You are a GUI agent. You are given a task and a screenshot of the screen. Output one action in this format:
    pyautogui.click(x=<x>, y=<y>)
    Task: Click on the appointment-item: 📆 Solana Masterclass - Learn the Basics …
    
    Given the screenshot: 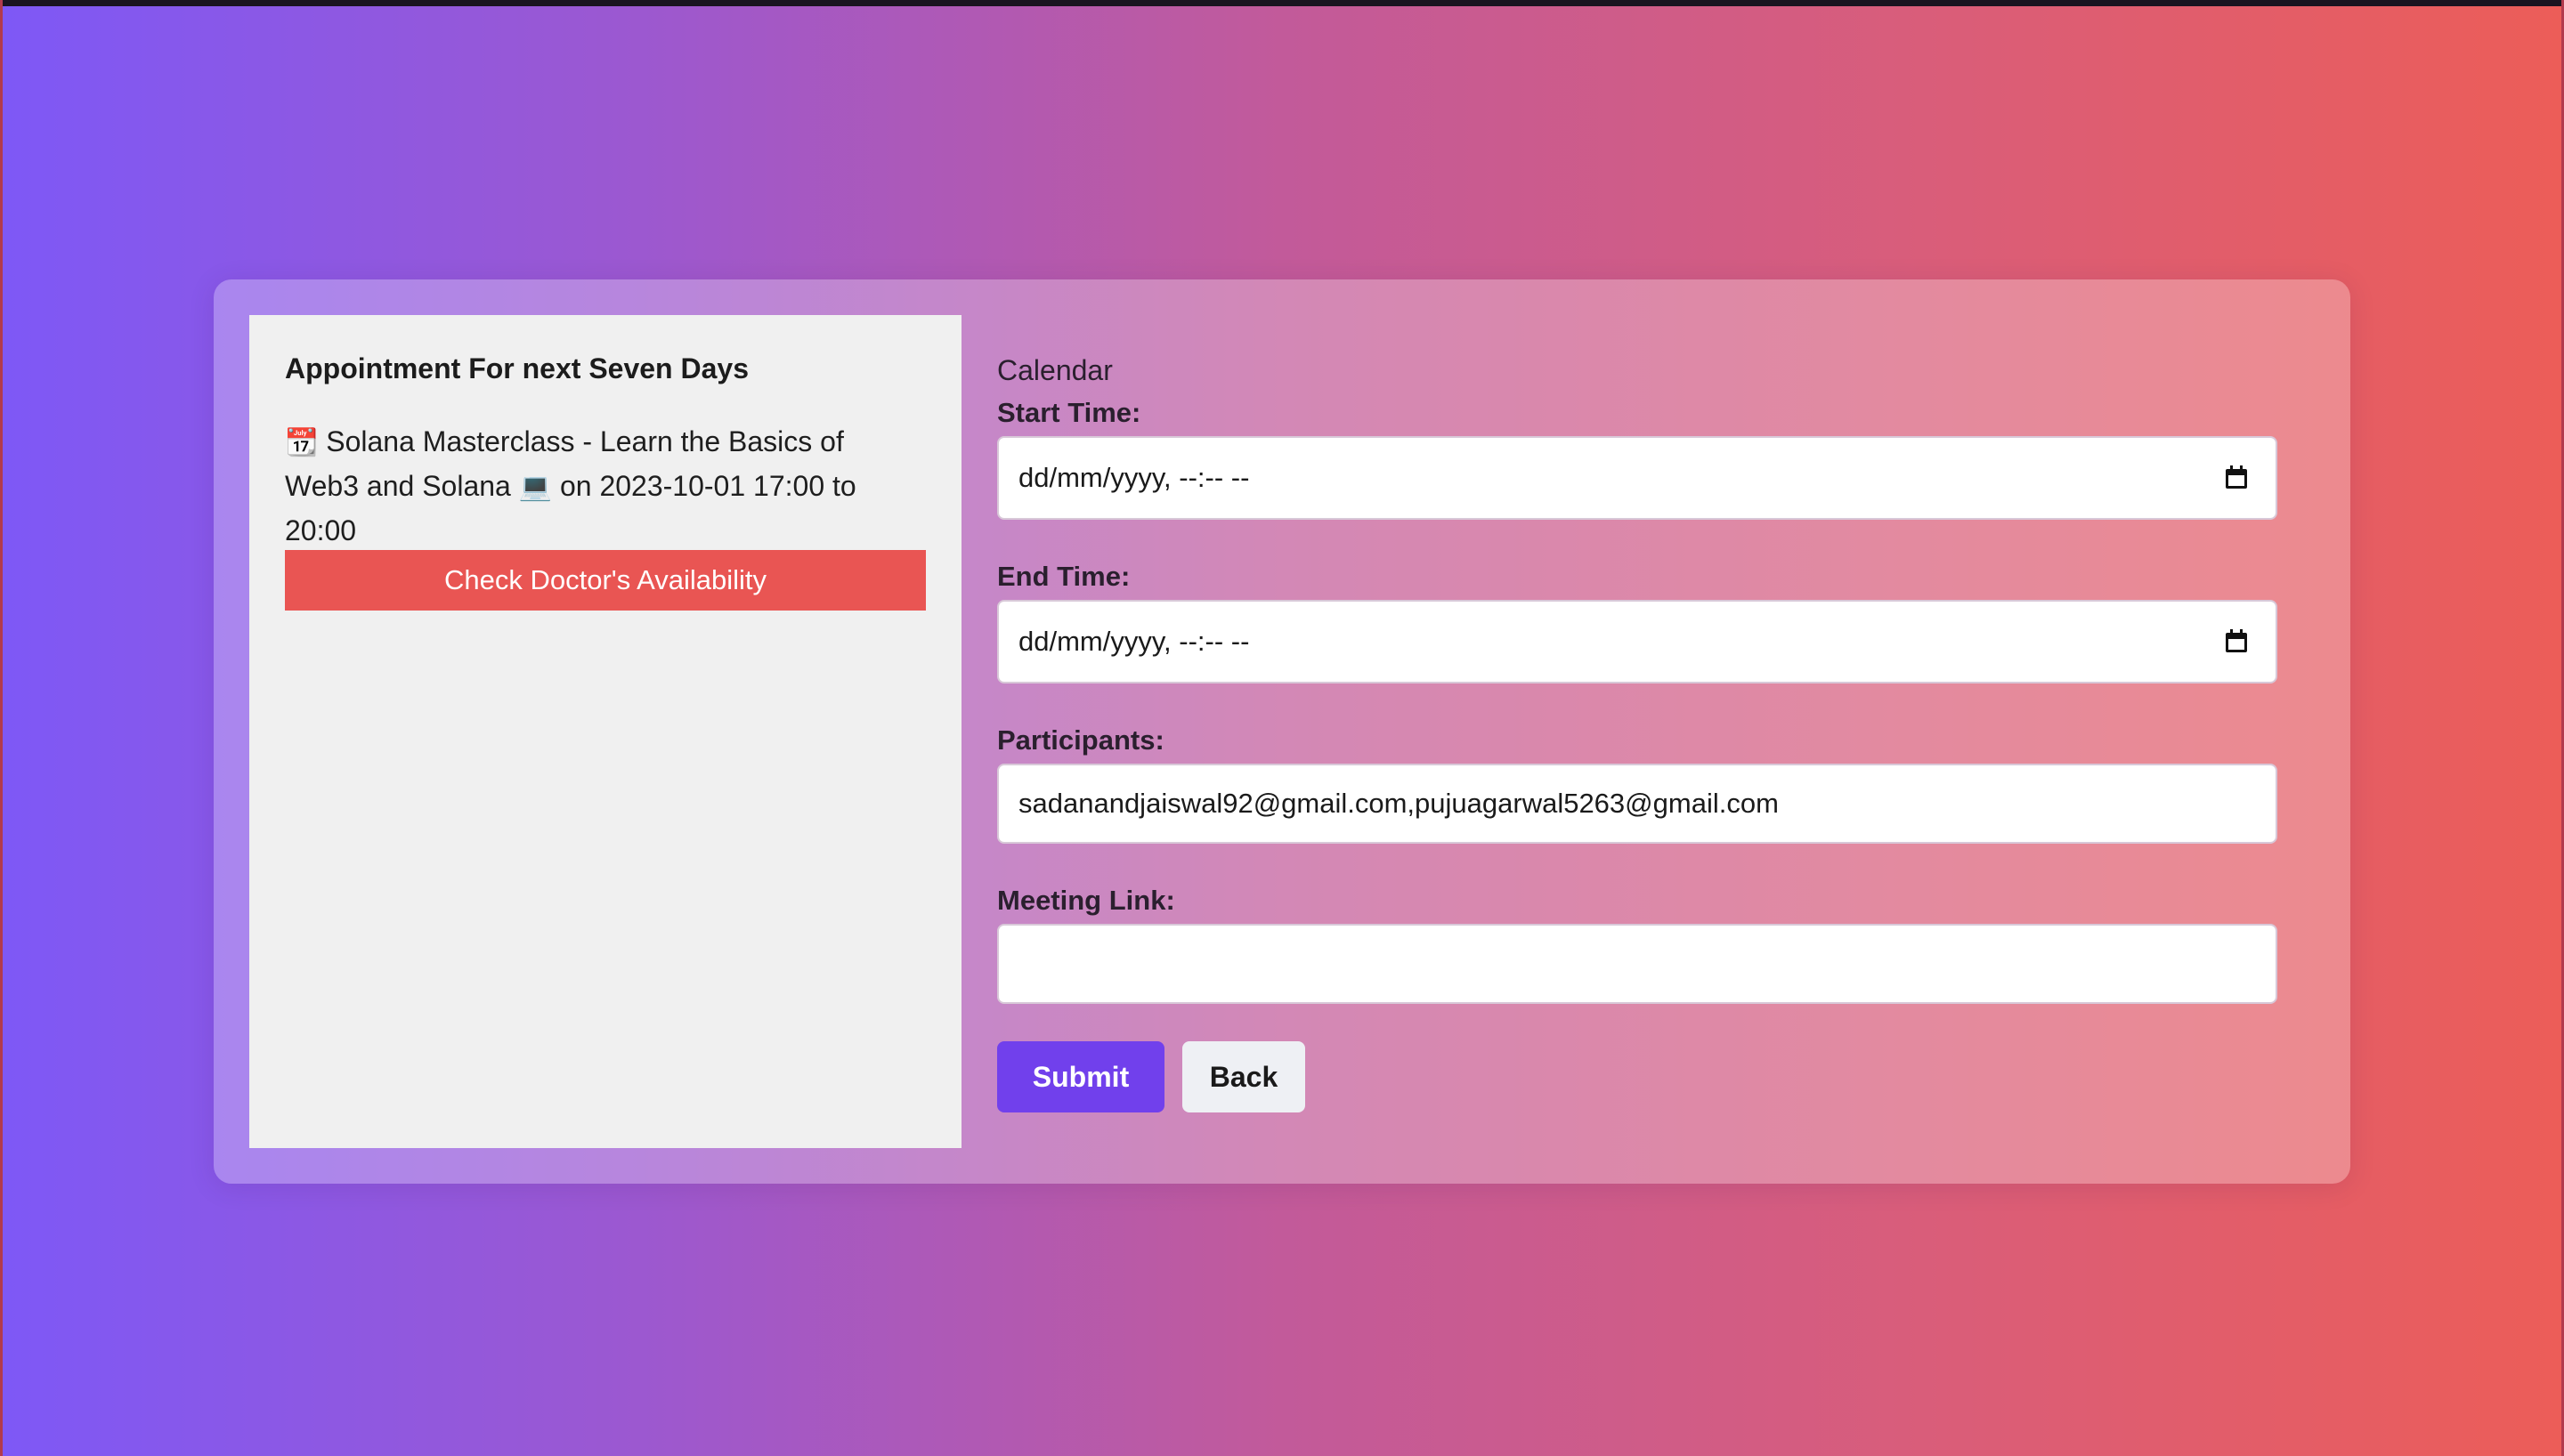 What is the action you would take?
    pyautogui.click(x=596, y=486)
    